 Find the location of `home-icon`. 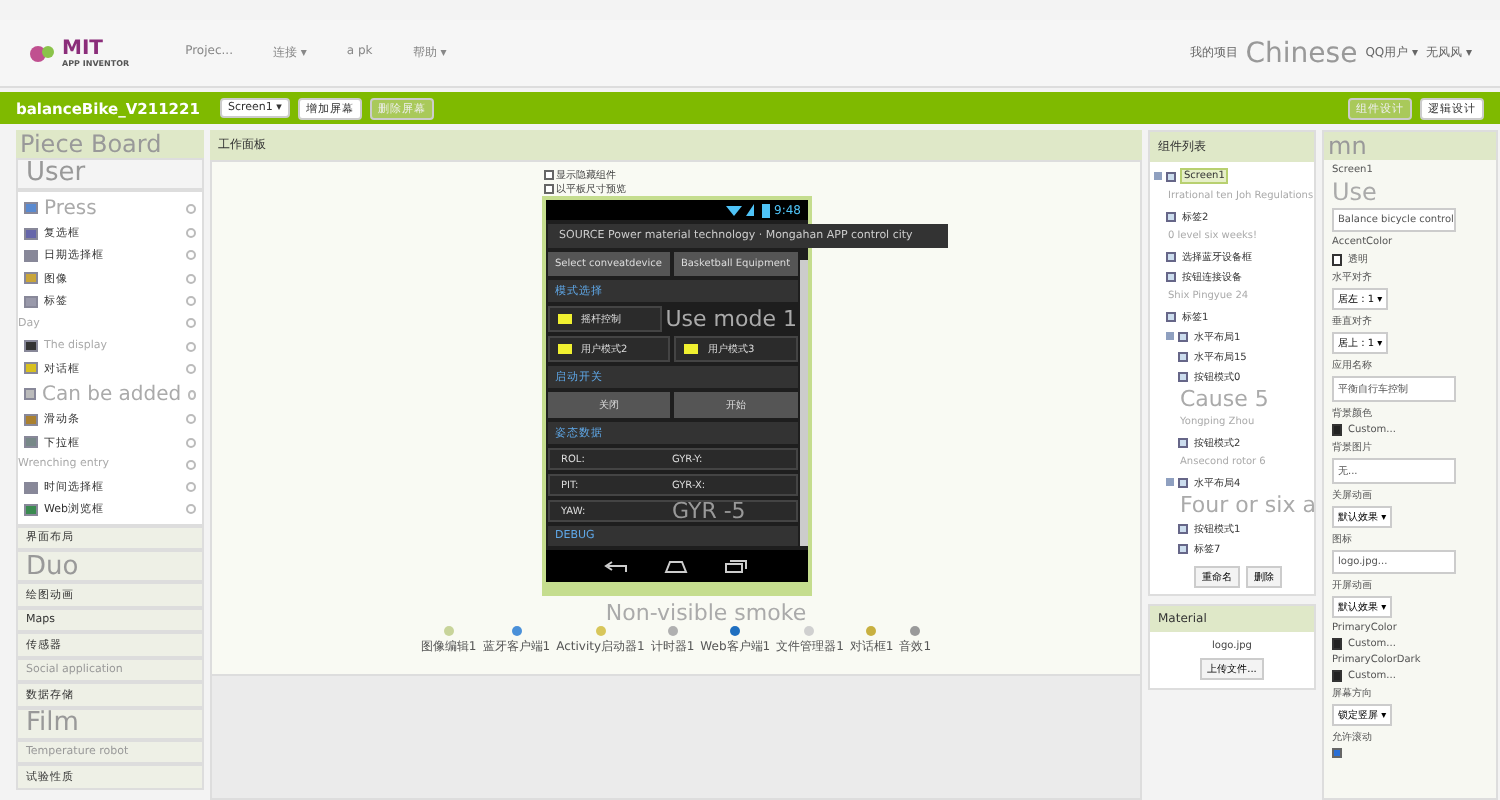

home-icon is located at coordinates (675, 566).